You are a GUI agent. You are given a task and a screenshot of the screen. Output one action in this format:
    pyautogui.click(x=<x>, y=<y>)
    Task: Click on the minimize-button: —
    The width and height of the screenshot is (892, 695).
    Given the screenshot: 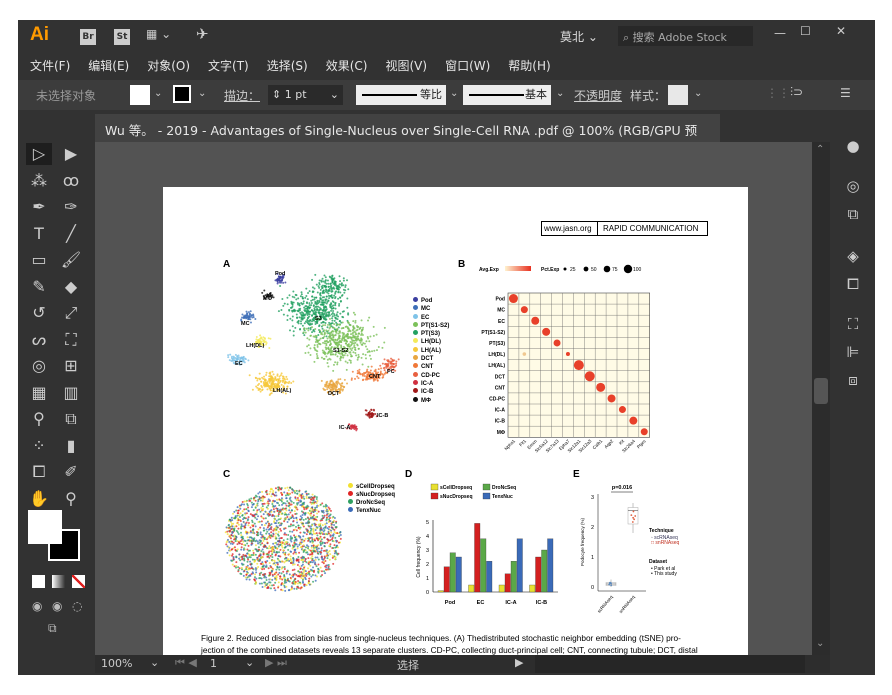 What is the action you would take?
    pyautogui.click(x=780, y=33)
    